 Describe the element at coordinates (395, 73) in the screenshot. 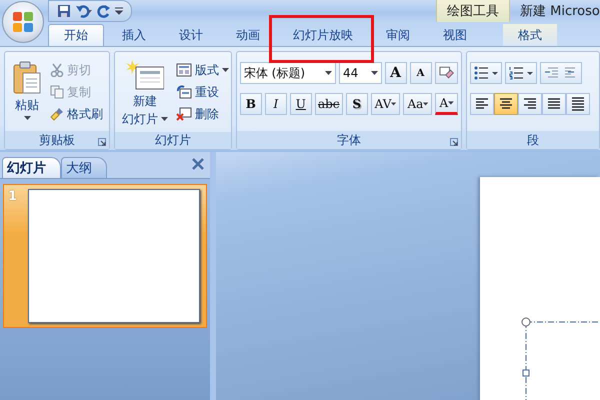

I see `grow-font-button: A` at that location.